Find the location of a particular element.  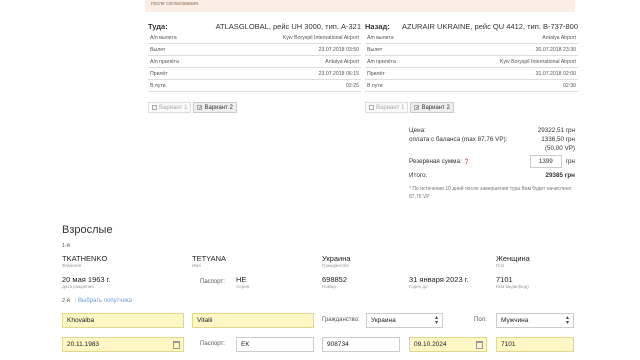

p1-lastname: TKATHENKO Фамилия is located at coordinates (84, 261).